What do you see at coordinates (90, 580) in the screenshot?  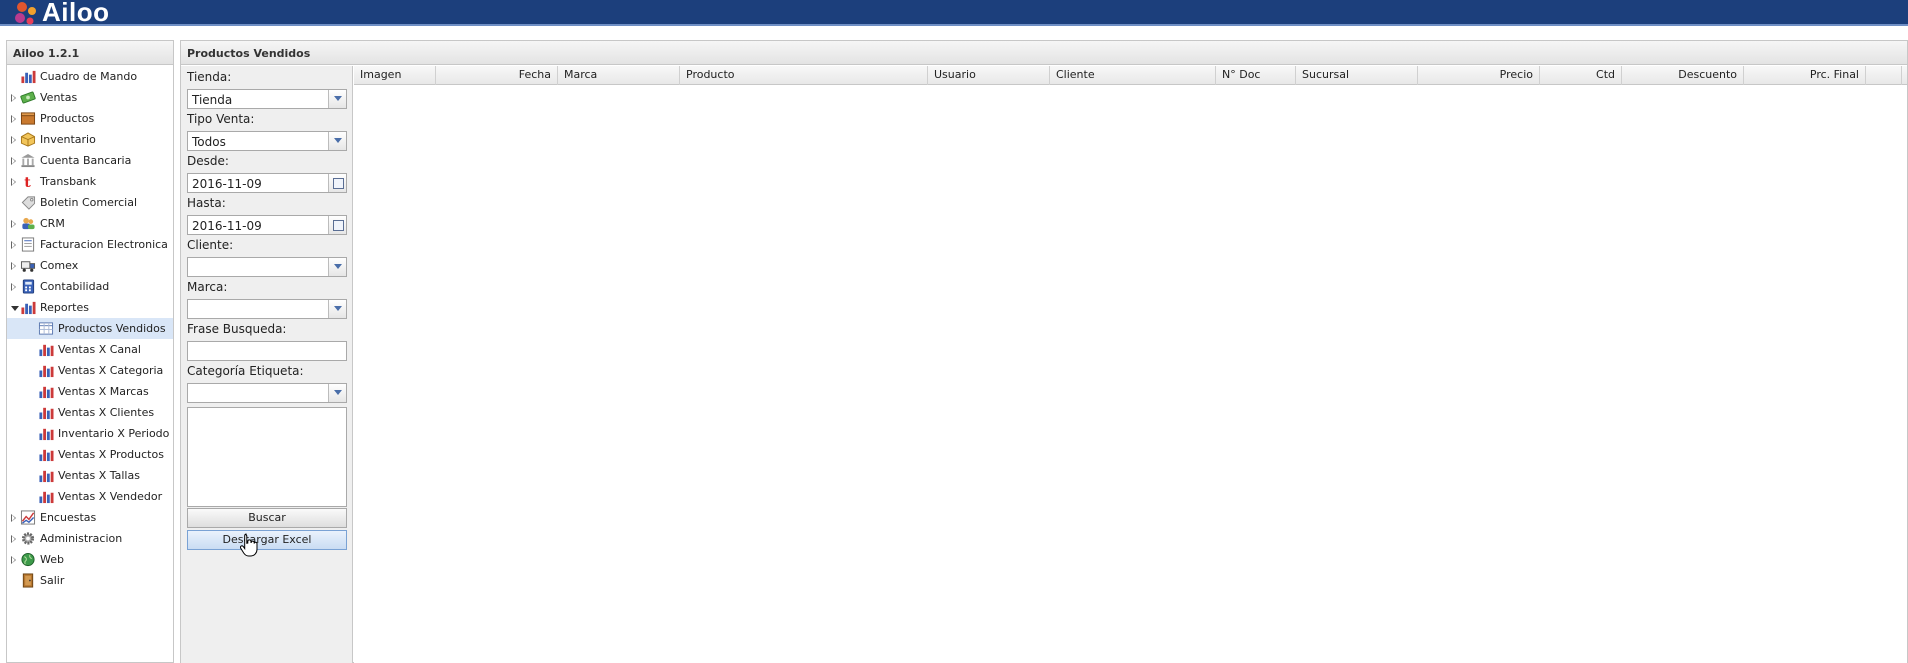 I see `sidebar-item-salir: Salir` at bounding box center [90, 580].